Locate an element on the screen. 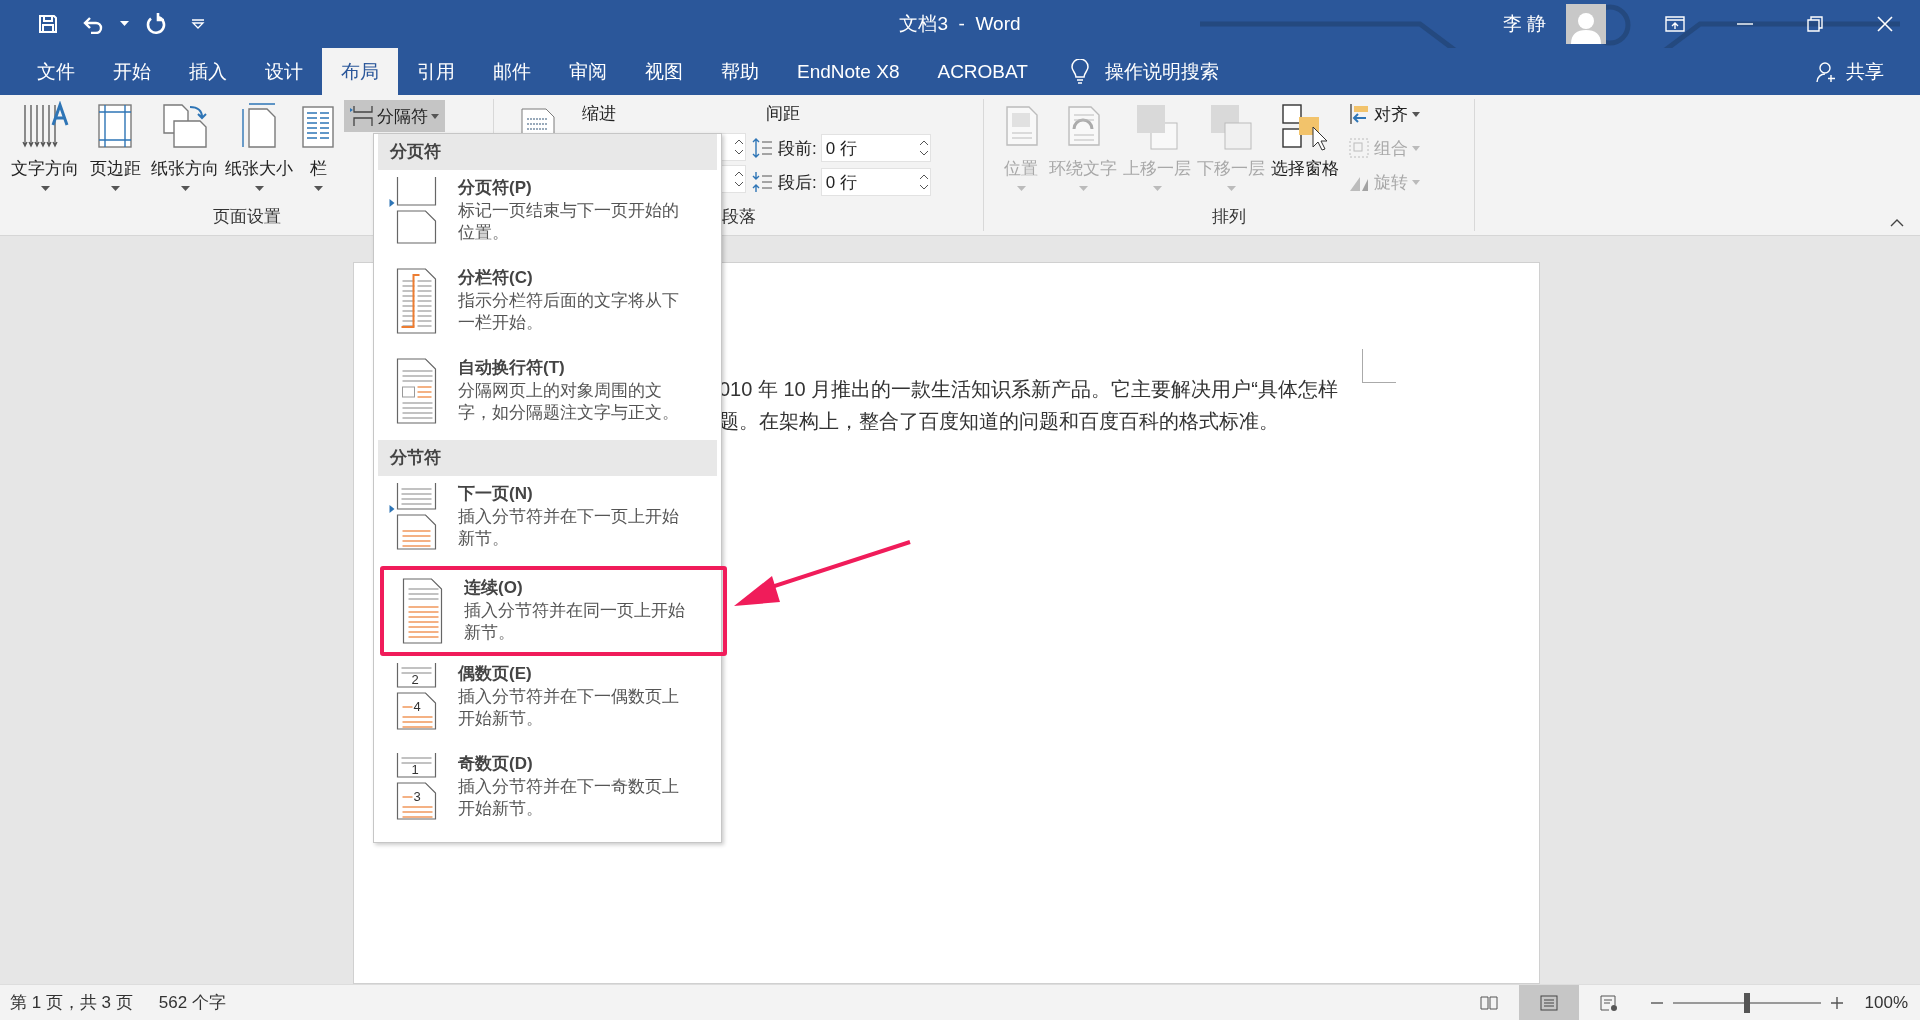 The image size is (1920, 1020). restore-icon is located at coordinates (1815, 24).